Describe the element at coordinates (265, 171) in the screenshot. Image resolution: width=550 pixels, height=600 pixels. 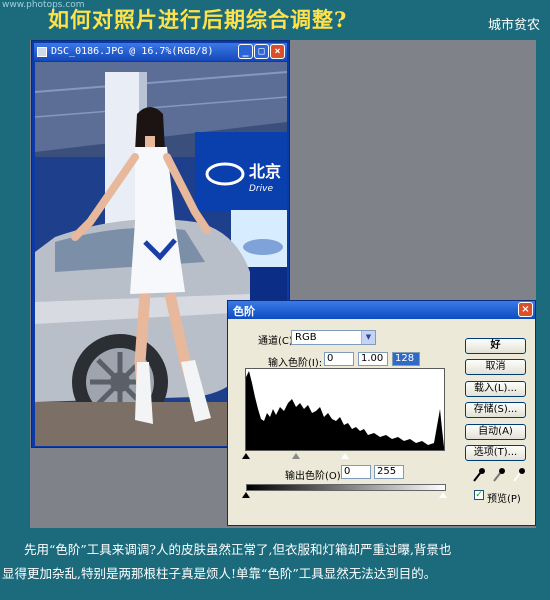
I see `booth-sign-text: 北京` at that location.